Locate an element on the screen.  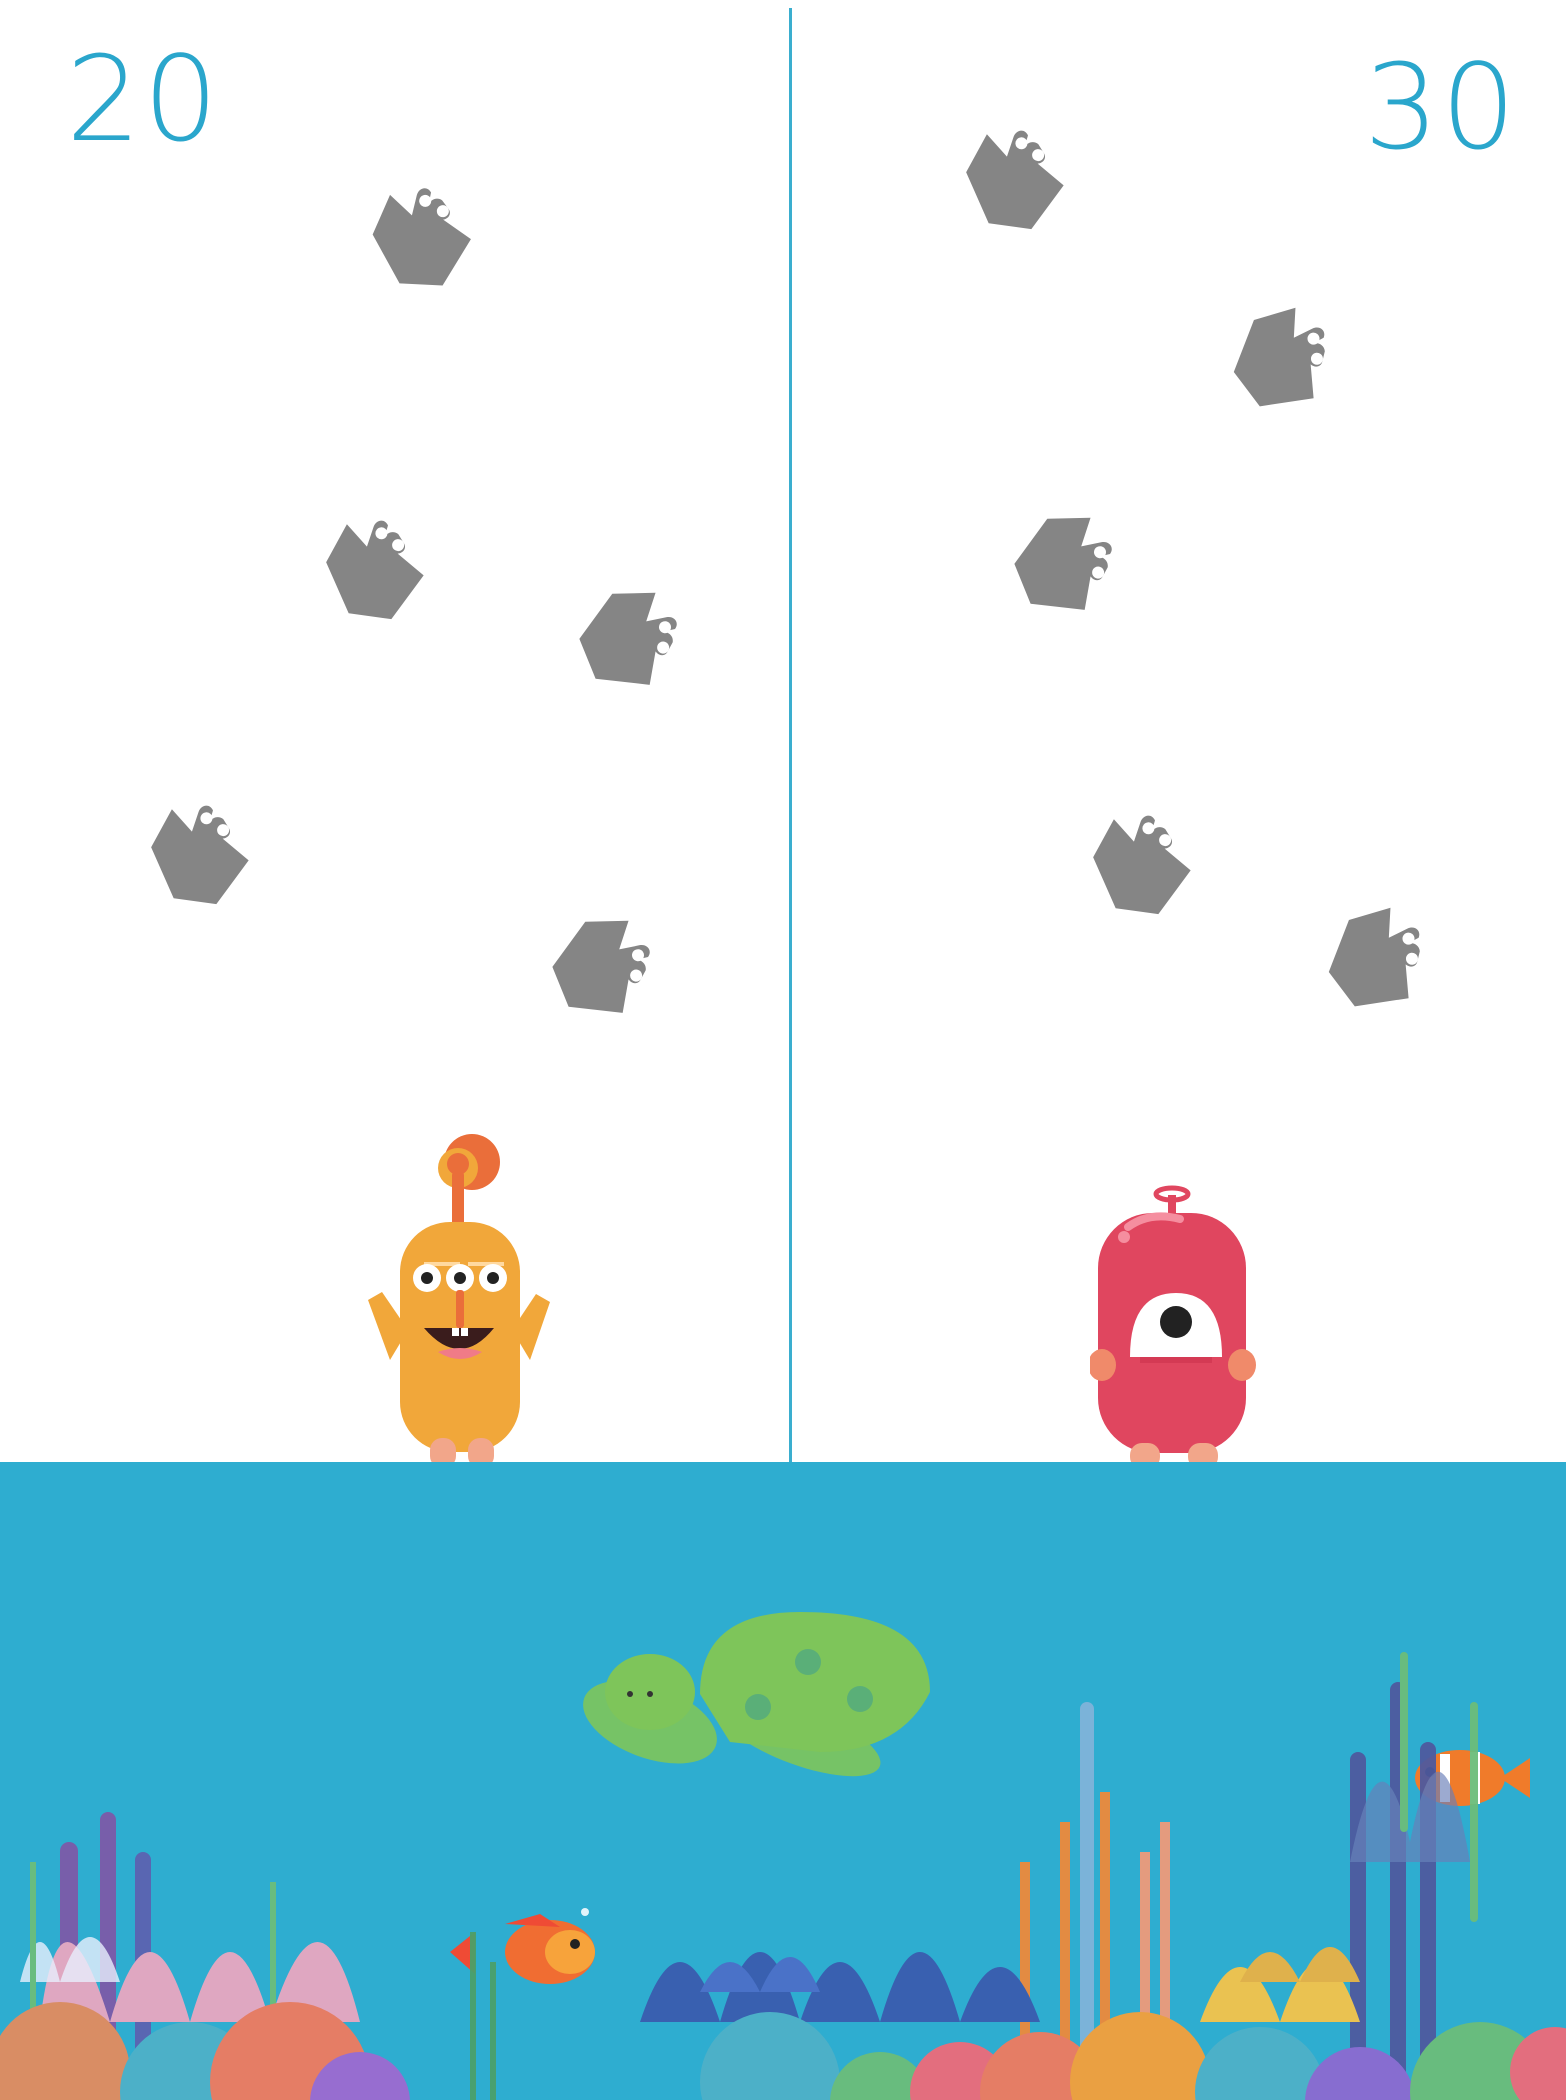
left-score: 20 is located at coordinates (143, 99).